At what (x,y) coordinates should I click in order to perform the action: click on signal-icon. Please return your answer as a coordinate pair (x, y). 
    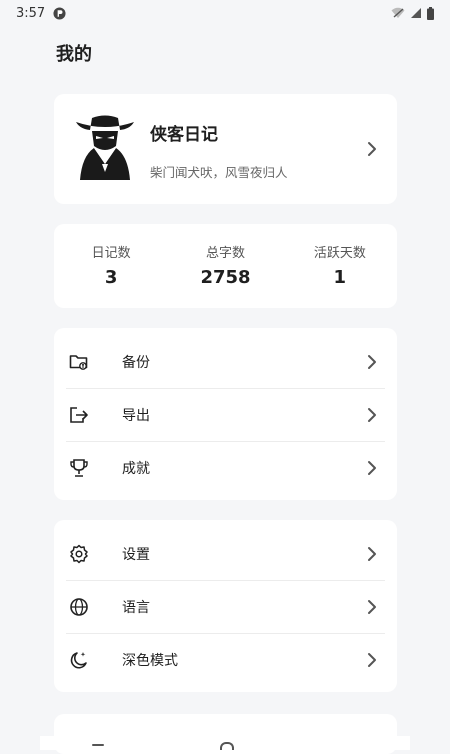
    Looking at the image, I should click on (416, 13).